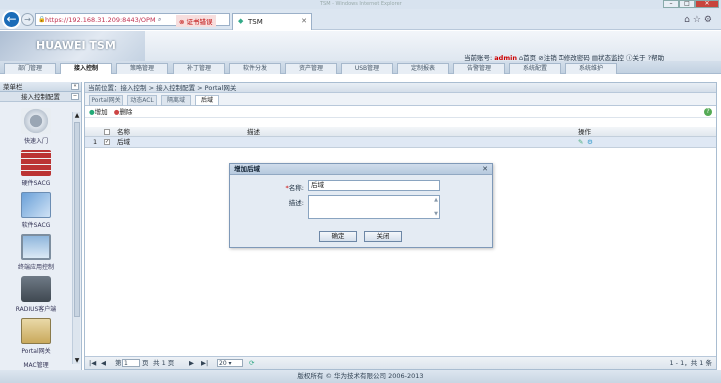 The width and height of the screenshot is (721, 383). I want to click on menu-report: 定制报表, so click(423, 68).